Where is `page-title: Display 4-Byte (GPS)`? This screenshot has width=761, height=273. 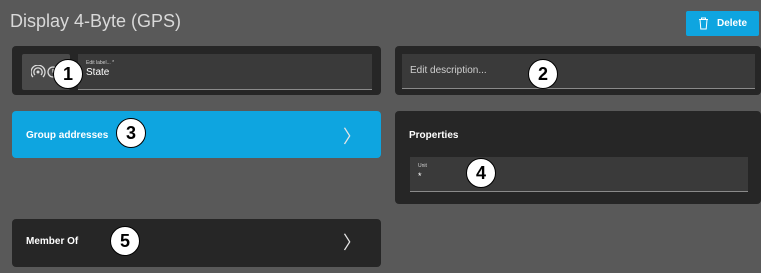 page-title: Display 4-Byte (GPS) is located at coordinates (96, 21).